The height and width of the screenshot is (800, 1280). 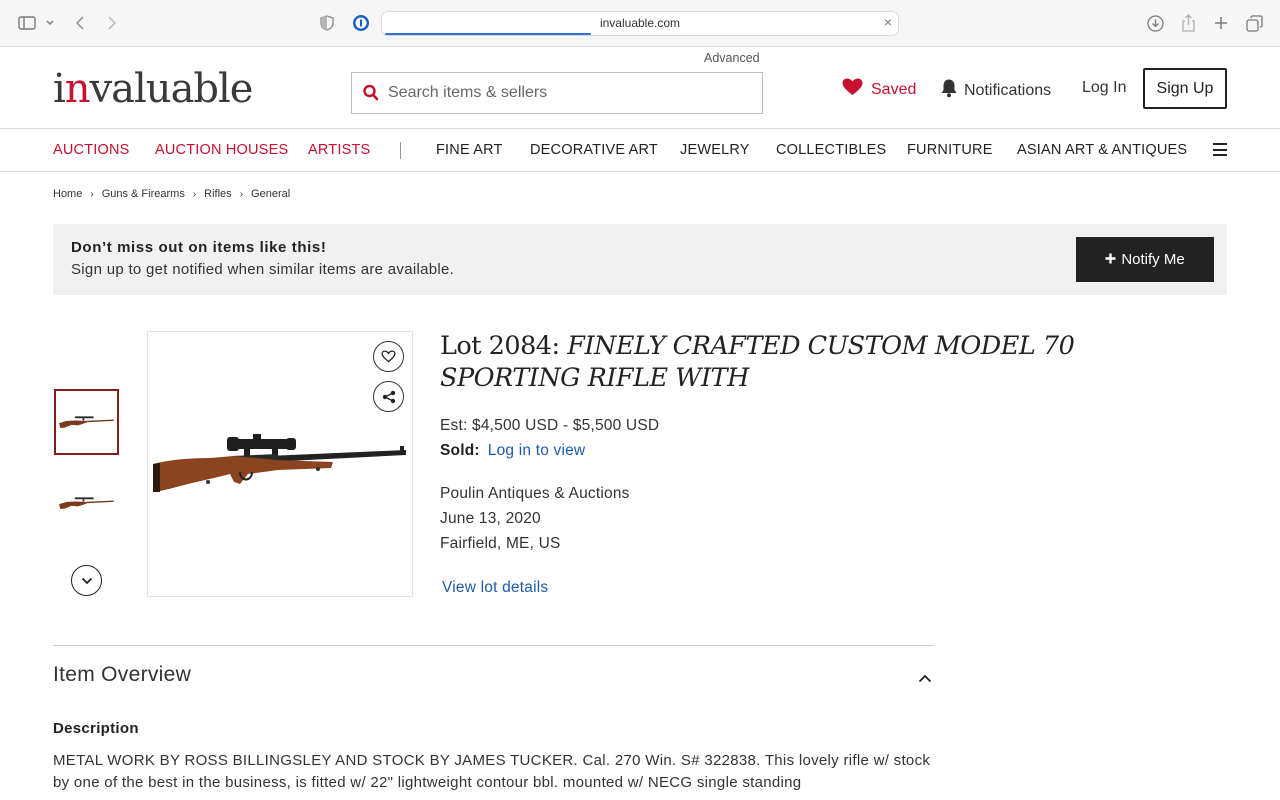 What do you see at coordinates (361, 23) in the screenshot?
I see `password-icon` at bounding box center [361, 23].